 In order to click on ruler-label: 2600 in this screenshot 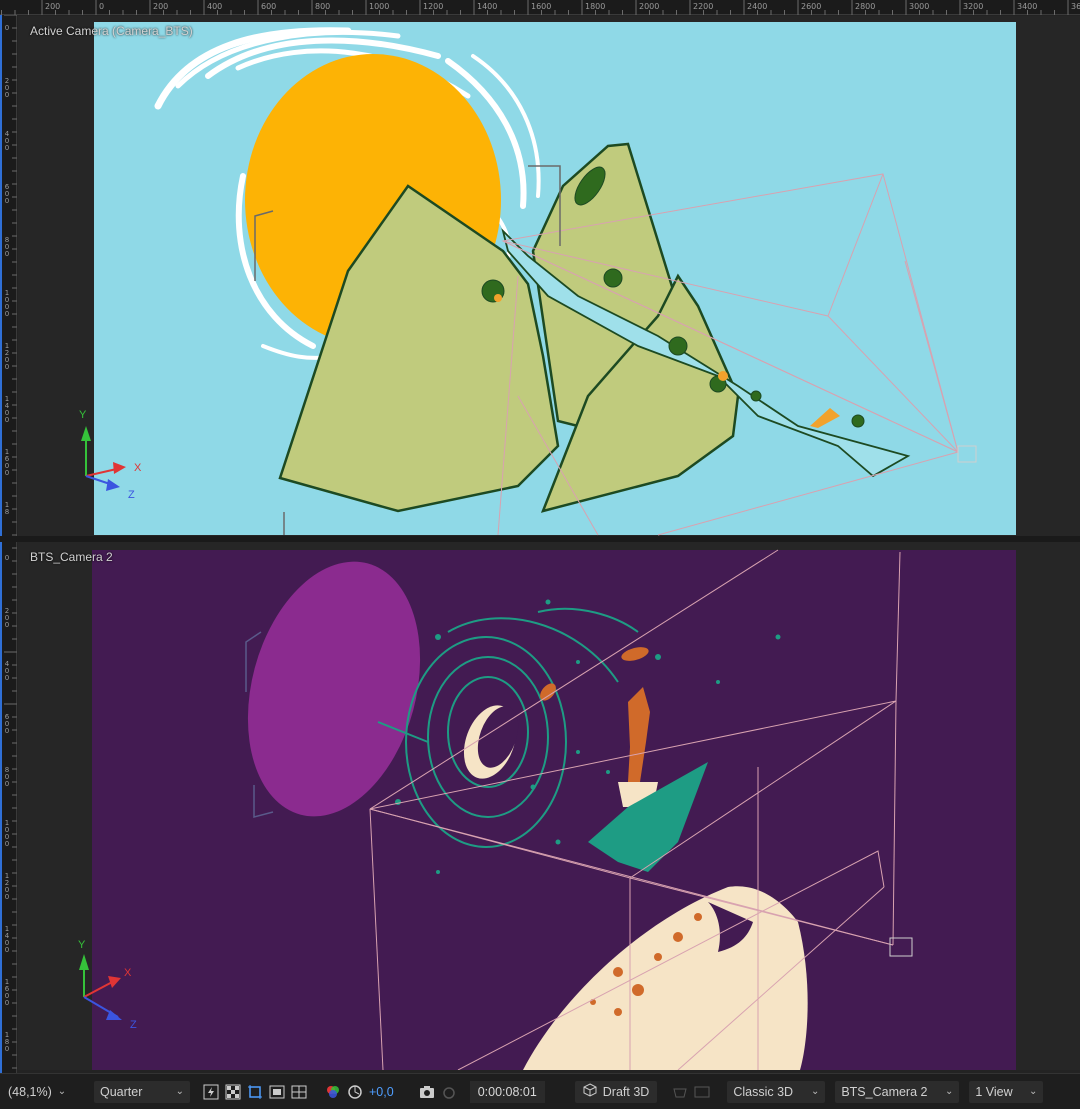, I will do `click(811, 6)`.